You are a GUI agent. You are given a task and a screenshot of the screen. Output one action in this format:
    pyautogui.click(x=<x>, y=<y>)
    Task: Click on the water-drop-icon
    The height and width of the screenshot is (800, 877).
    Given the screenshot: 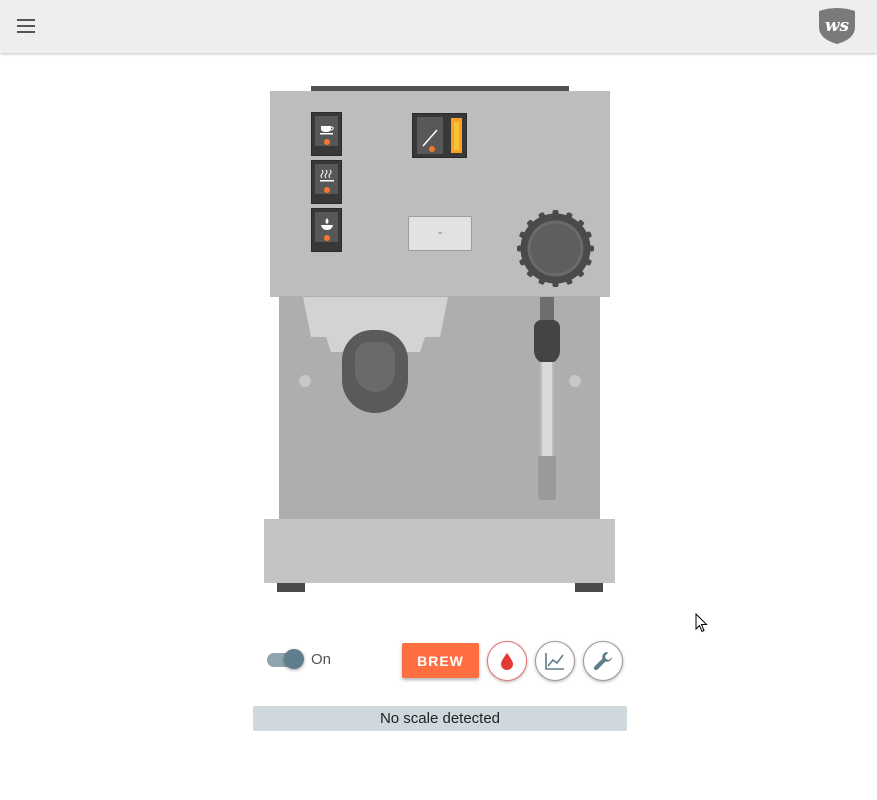 What is the action you would take?
    pyautogui.click(x=507, y=661)
    